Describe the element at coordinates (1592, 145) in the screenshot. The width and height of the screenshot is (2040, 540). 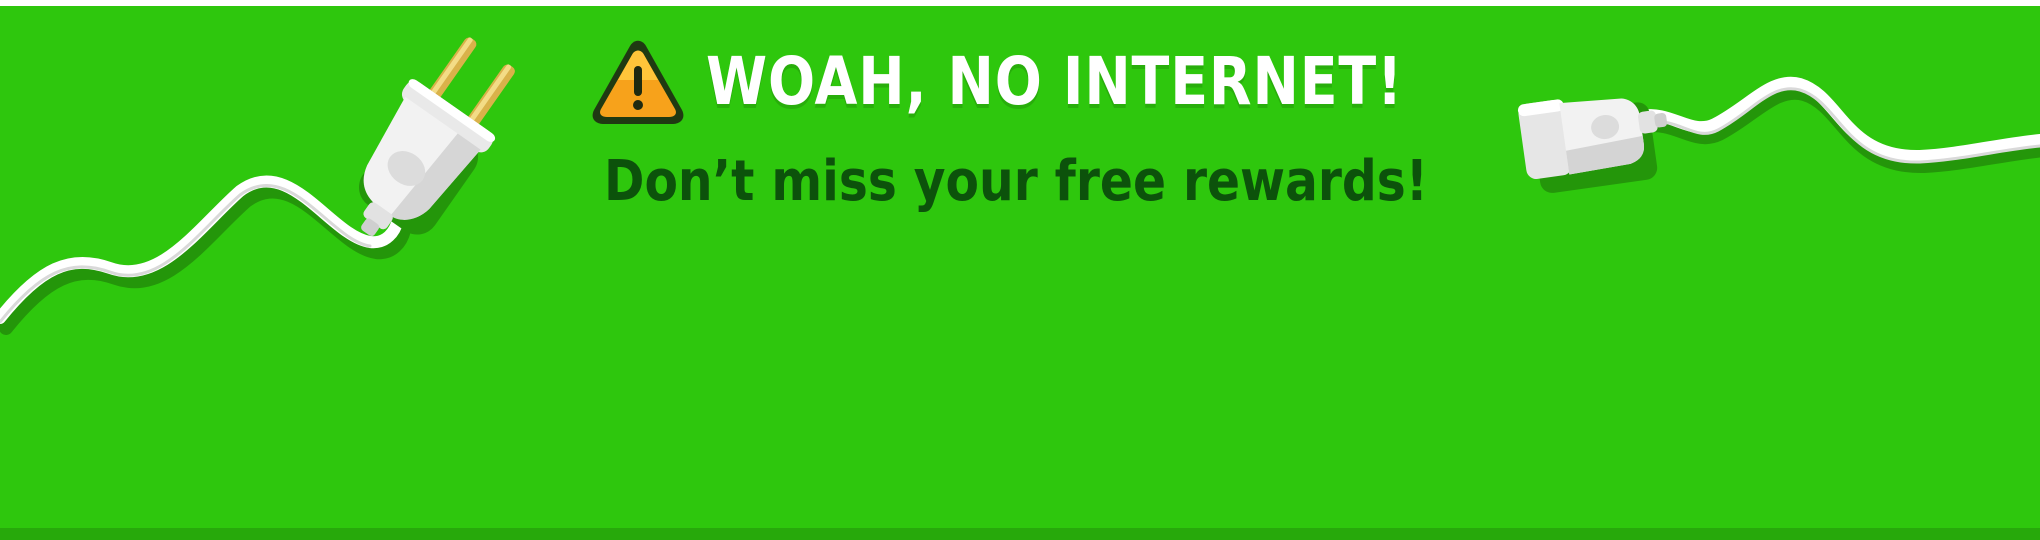
I see `extension-socket-icon` at that location.